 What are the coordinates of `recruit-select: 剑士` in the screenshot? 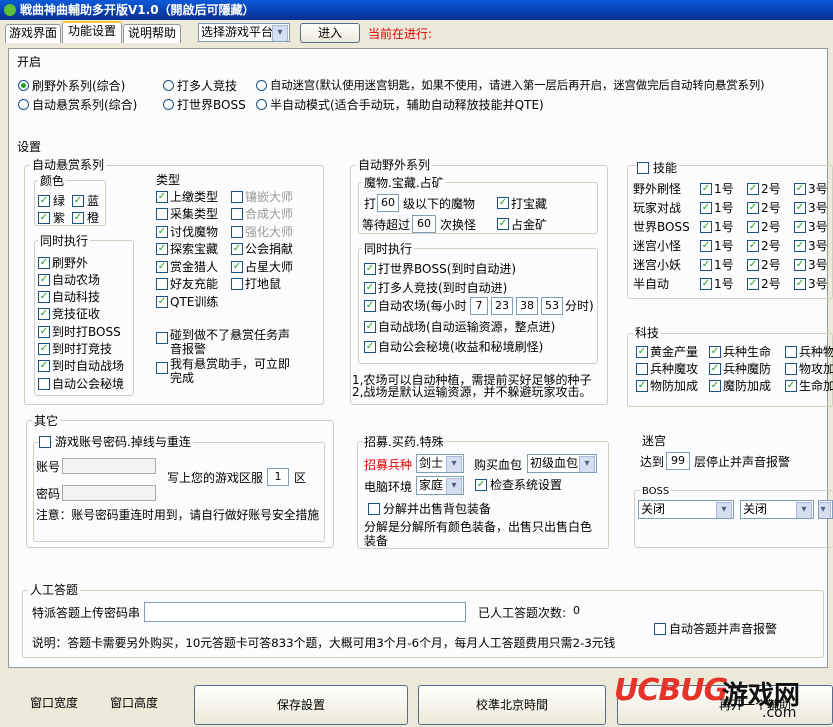 It's located at (440, 463).